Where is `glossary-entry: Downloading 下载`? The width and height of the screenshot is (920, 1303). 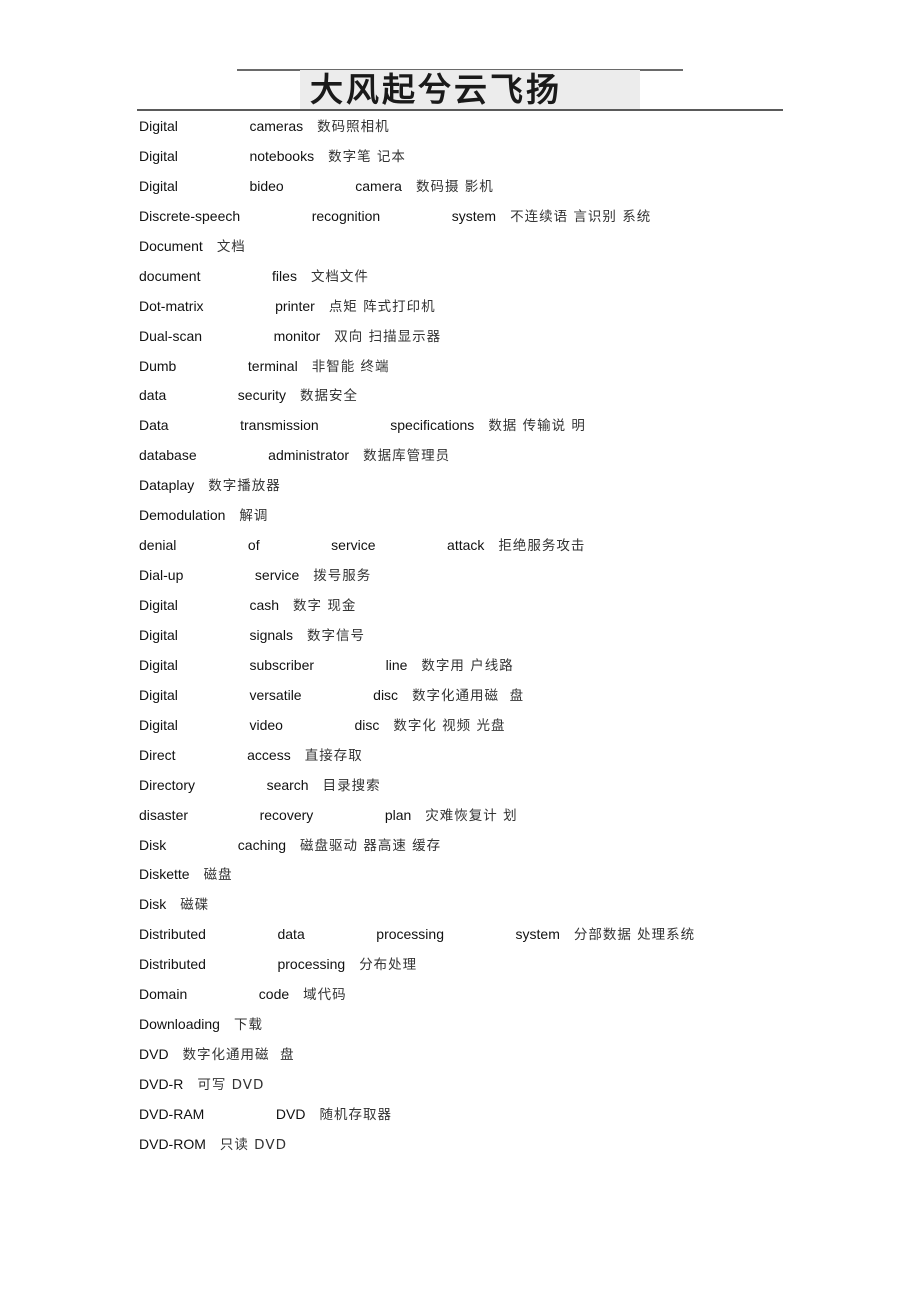 glossary-entry: Downloading 下载 is located at coordinates (417, 1029).